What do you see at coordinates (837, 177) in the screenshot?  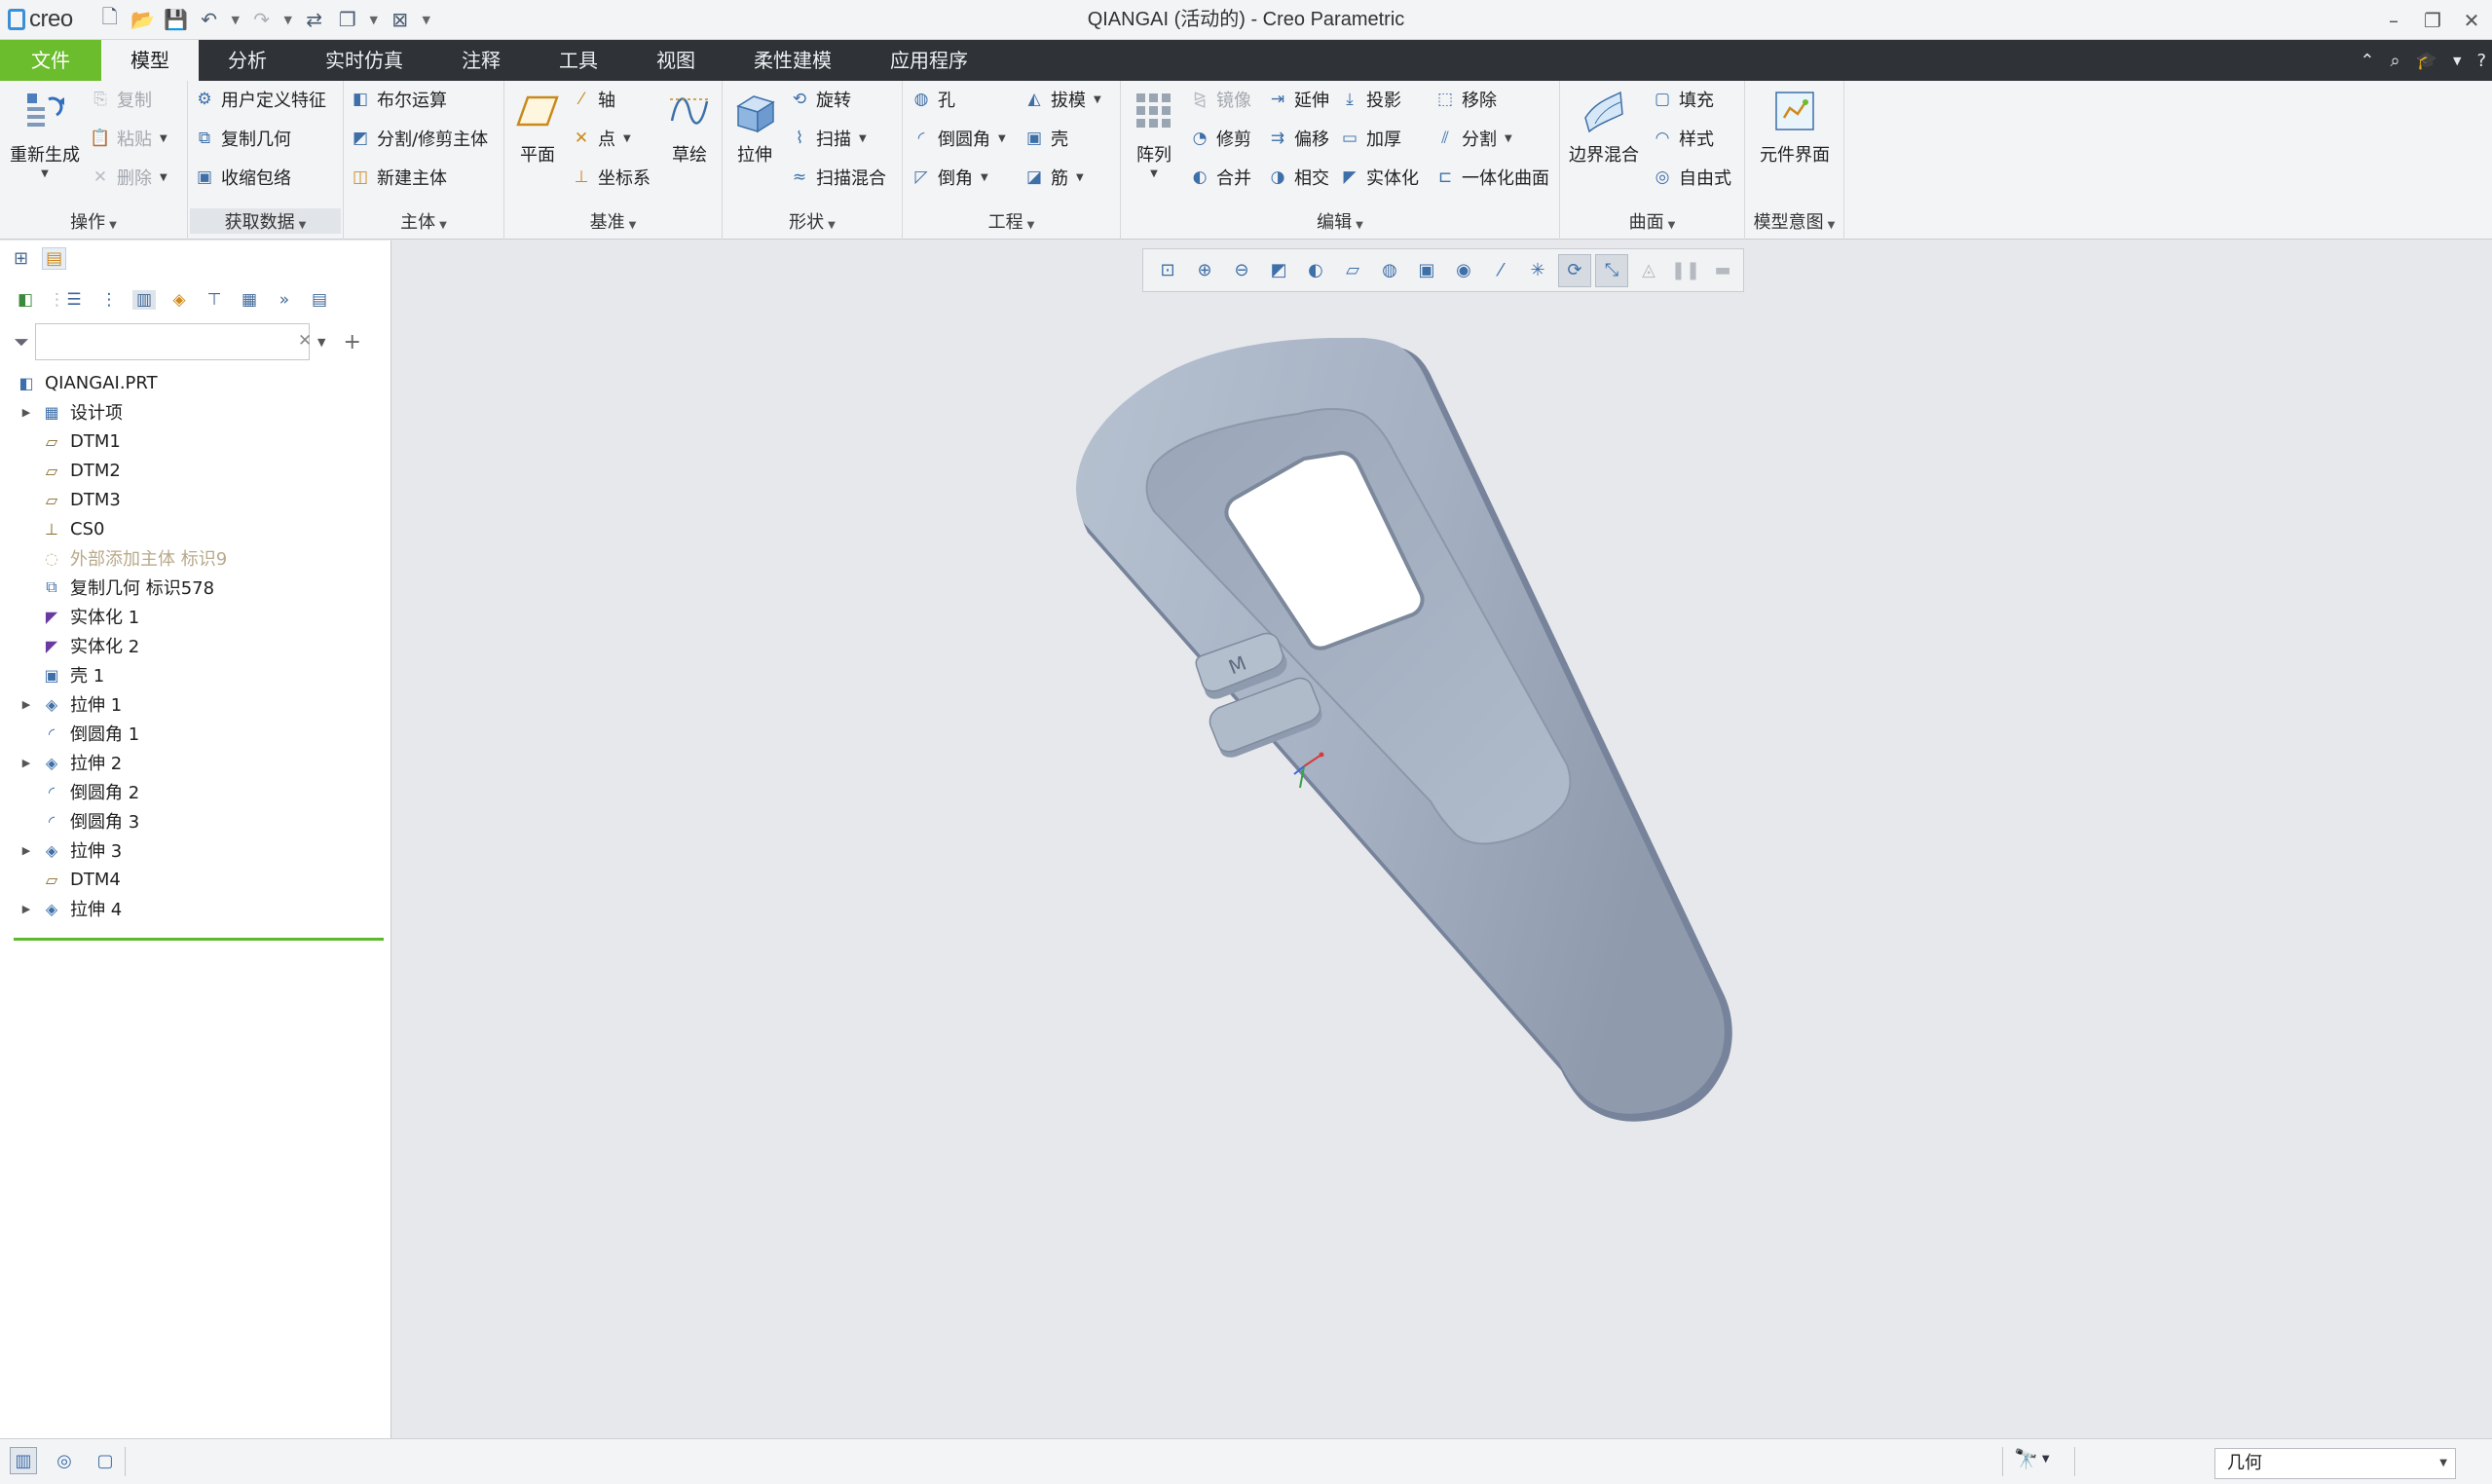 I see `swept-blend-button: ≈ 扫描混合` at bounding box center [837, 177].